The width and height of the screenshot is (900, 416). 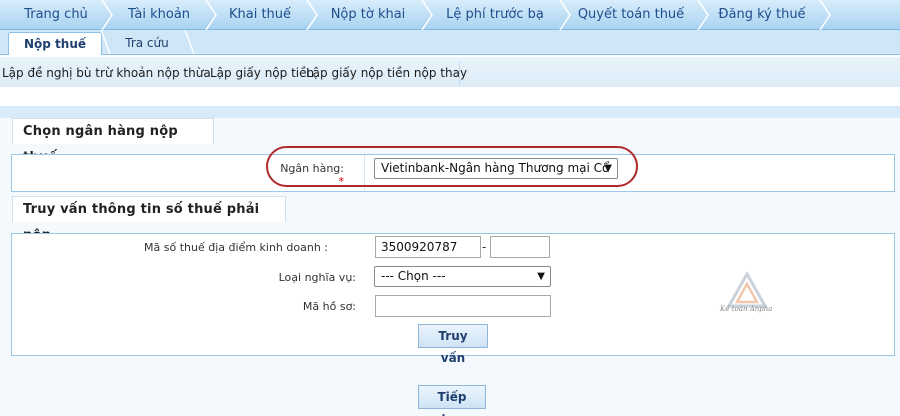 I want to click on header-strip, so click(x=450, y=112).